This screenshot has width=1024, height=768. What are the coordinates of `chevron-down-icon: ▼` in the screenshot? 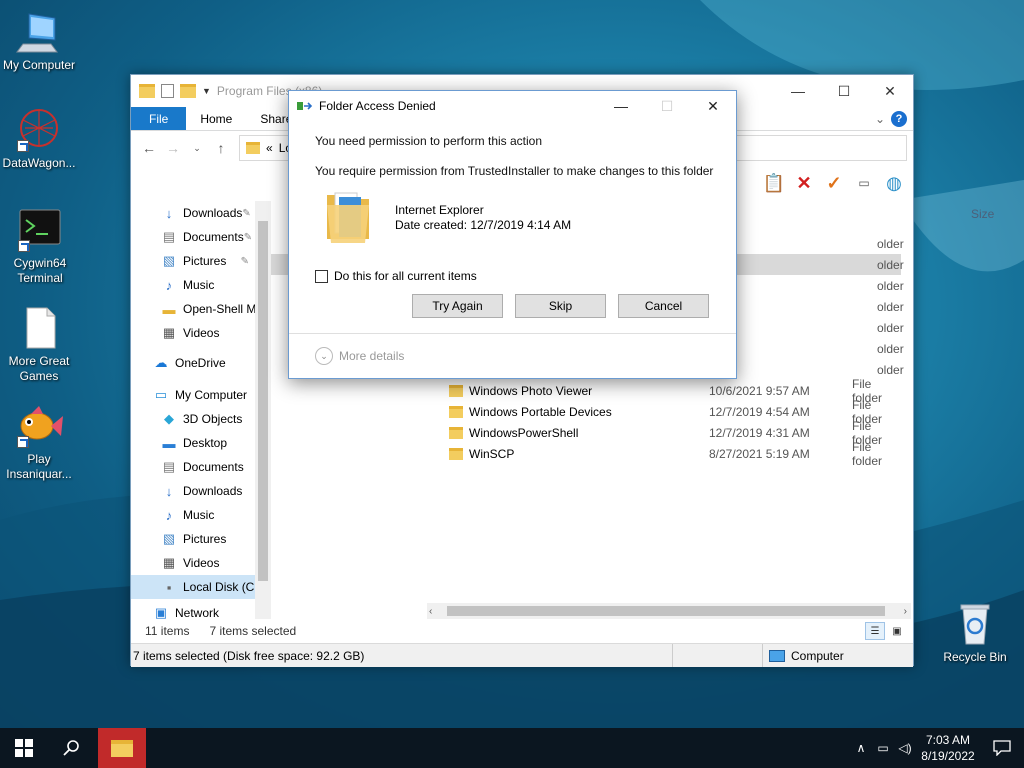 It's located at (206, 91).